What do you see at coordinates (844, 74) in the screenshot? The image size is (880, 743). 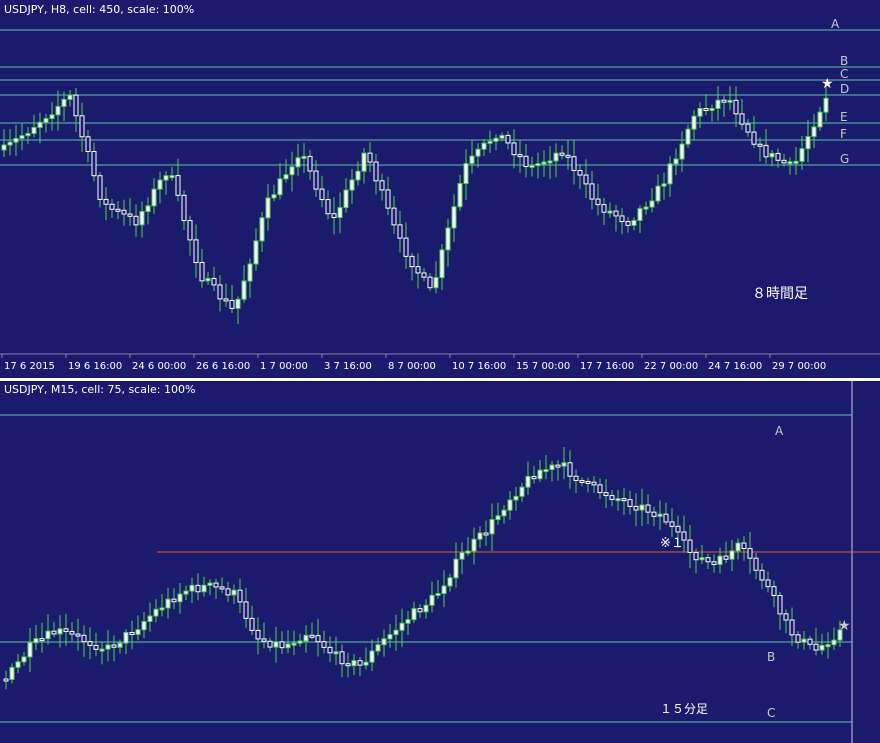 I see `h8-level-label-c: C` at bounding box center [844, 74].